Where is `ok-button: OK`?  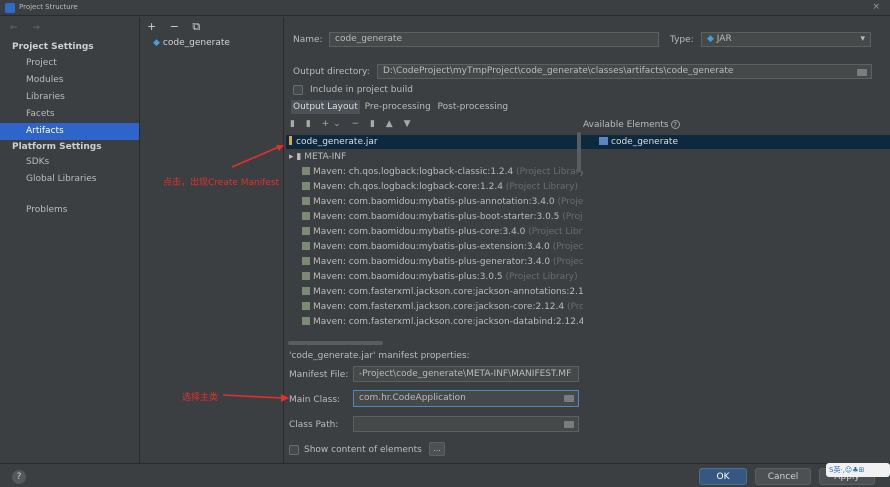
ok-button: OK is located at coordinates (723, 476).